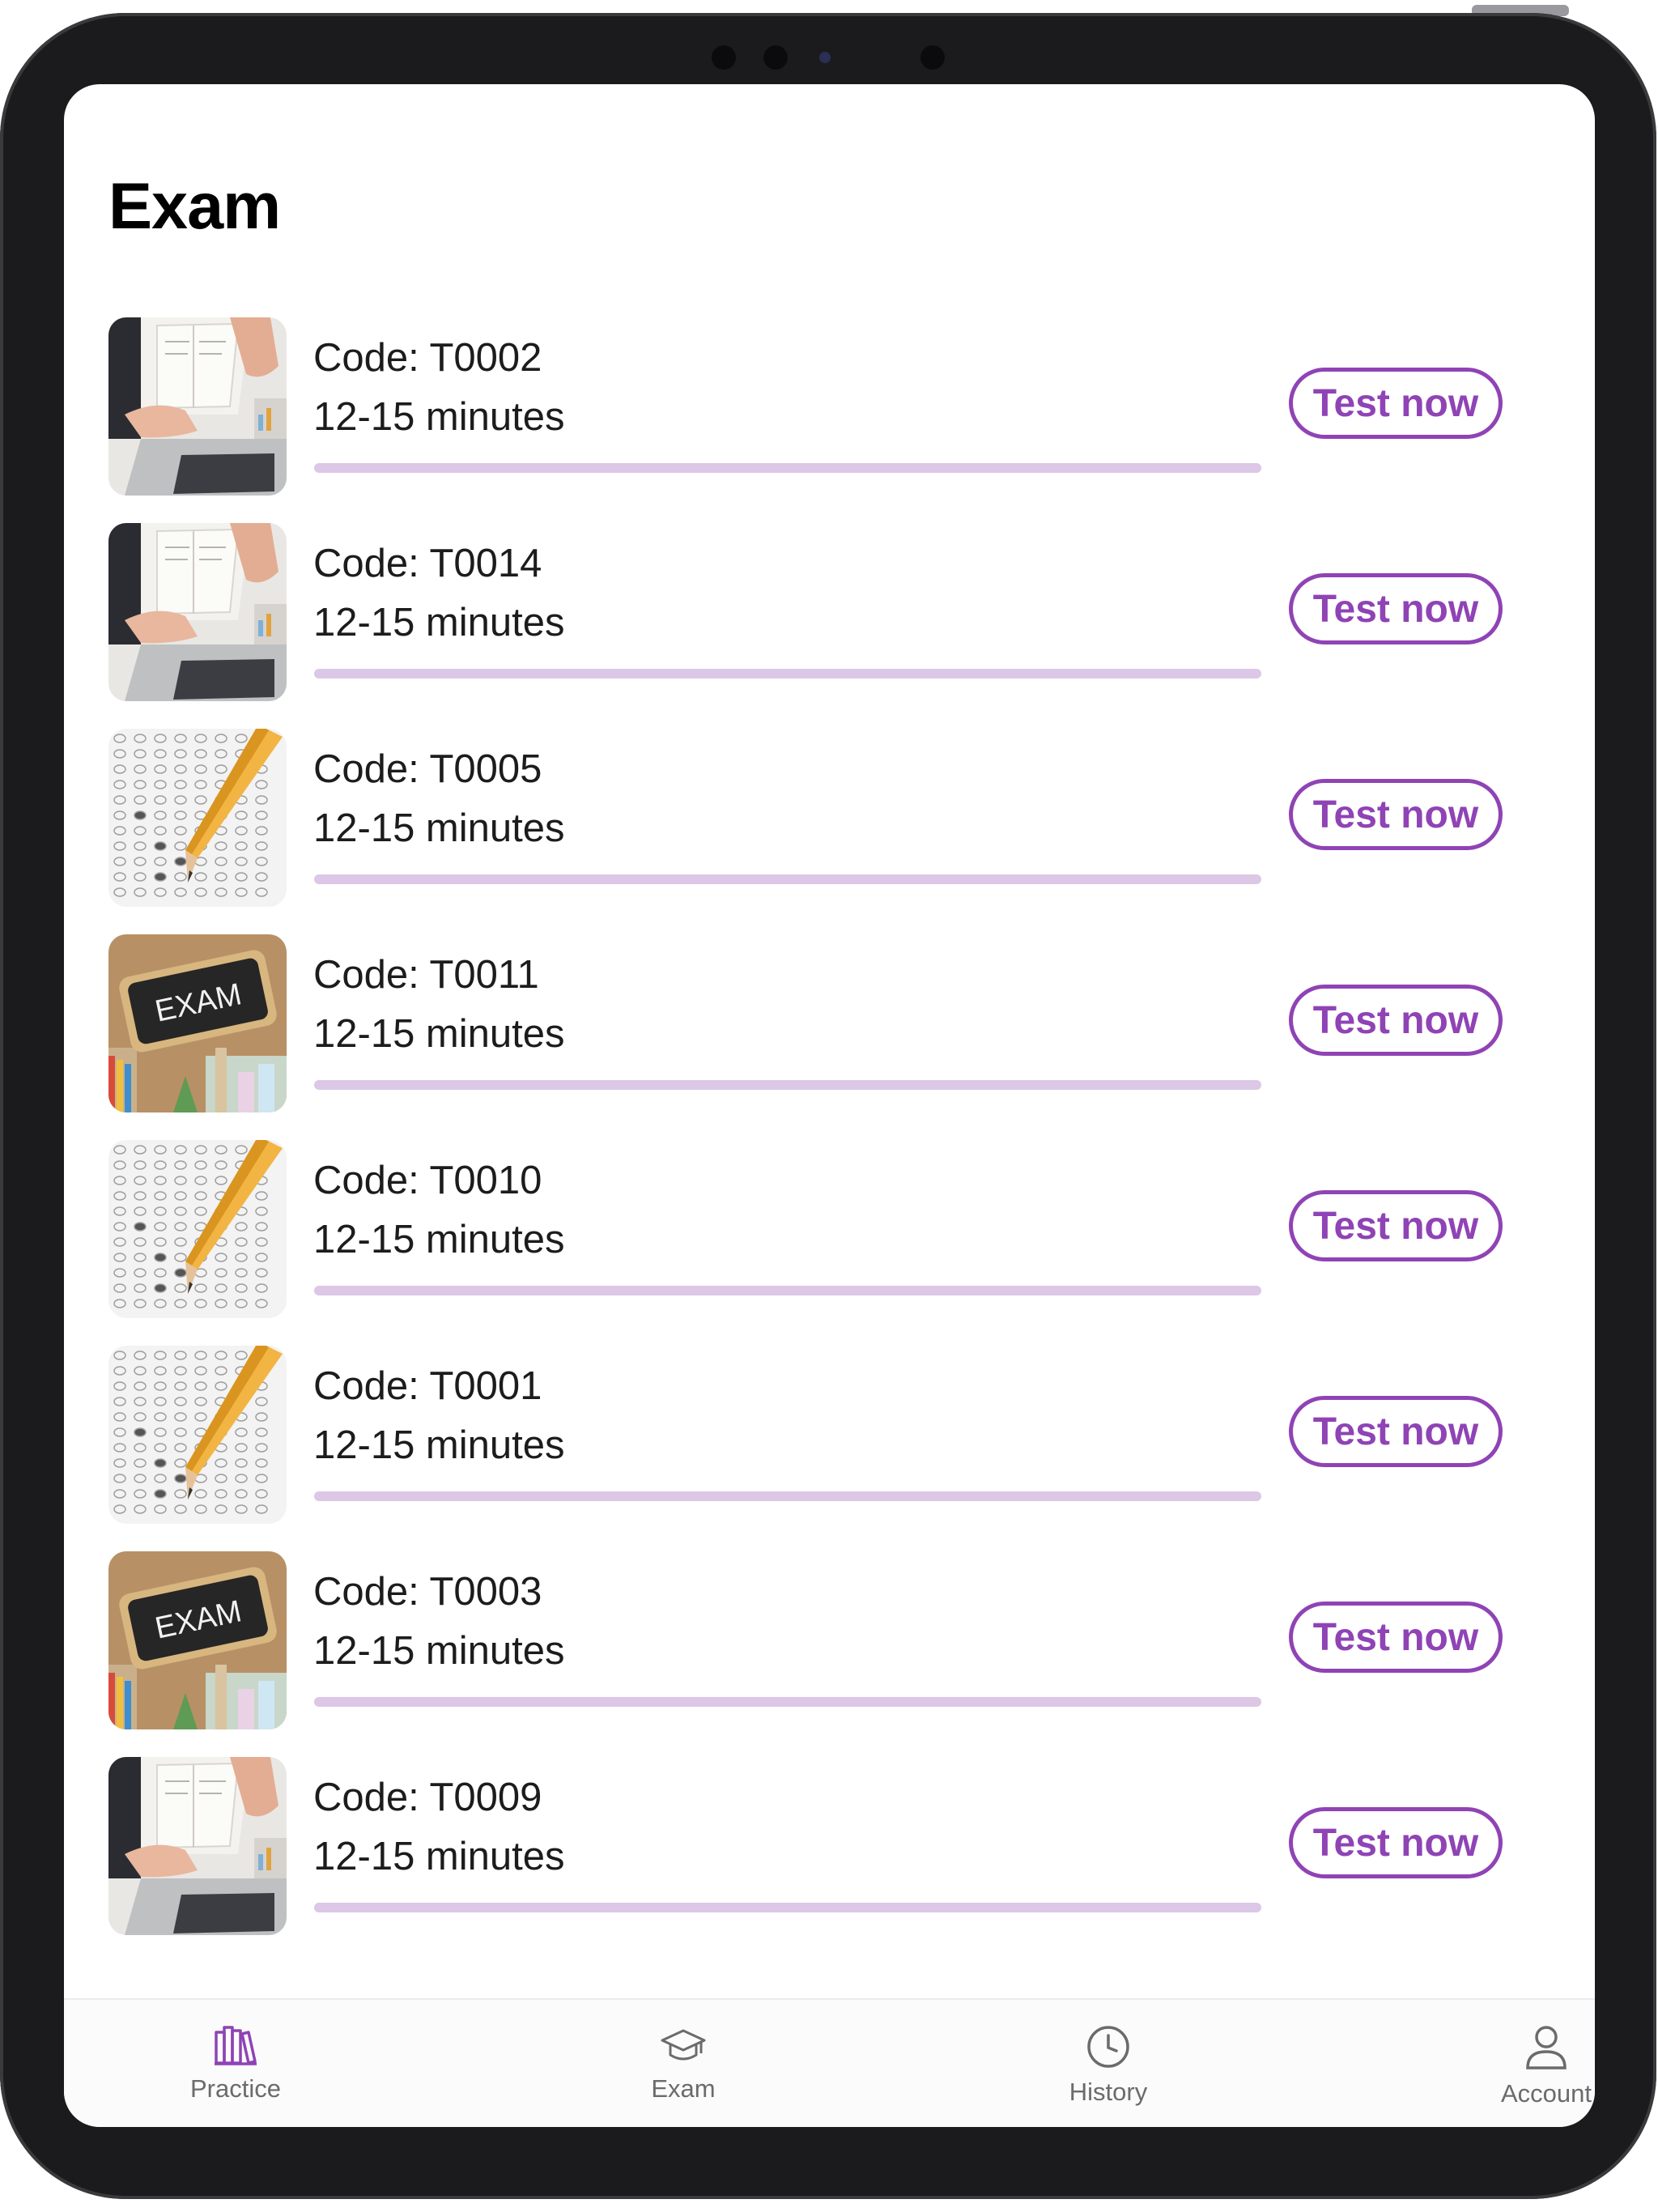  I want to click on exam-list-item: Code: T0010 12-15 minutes Test now, so click(829, 1243).